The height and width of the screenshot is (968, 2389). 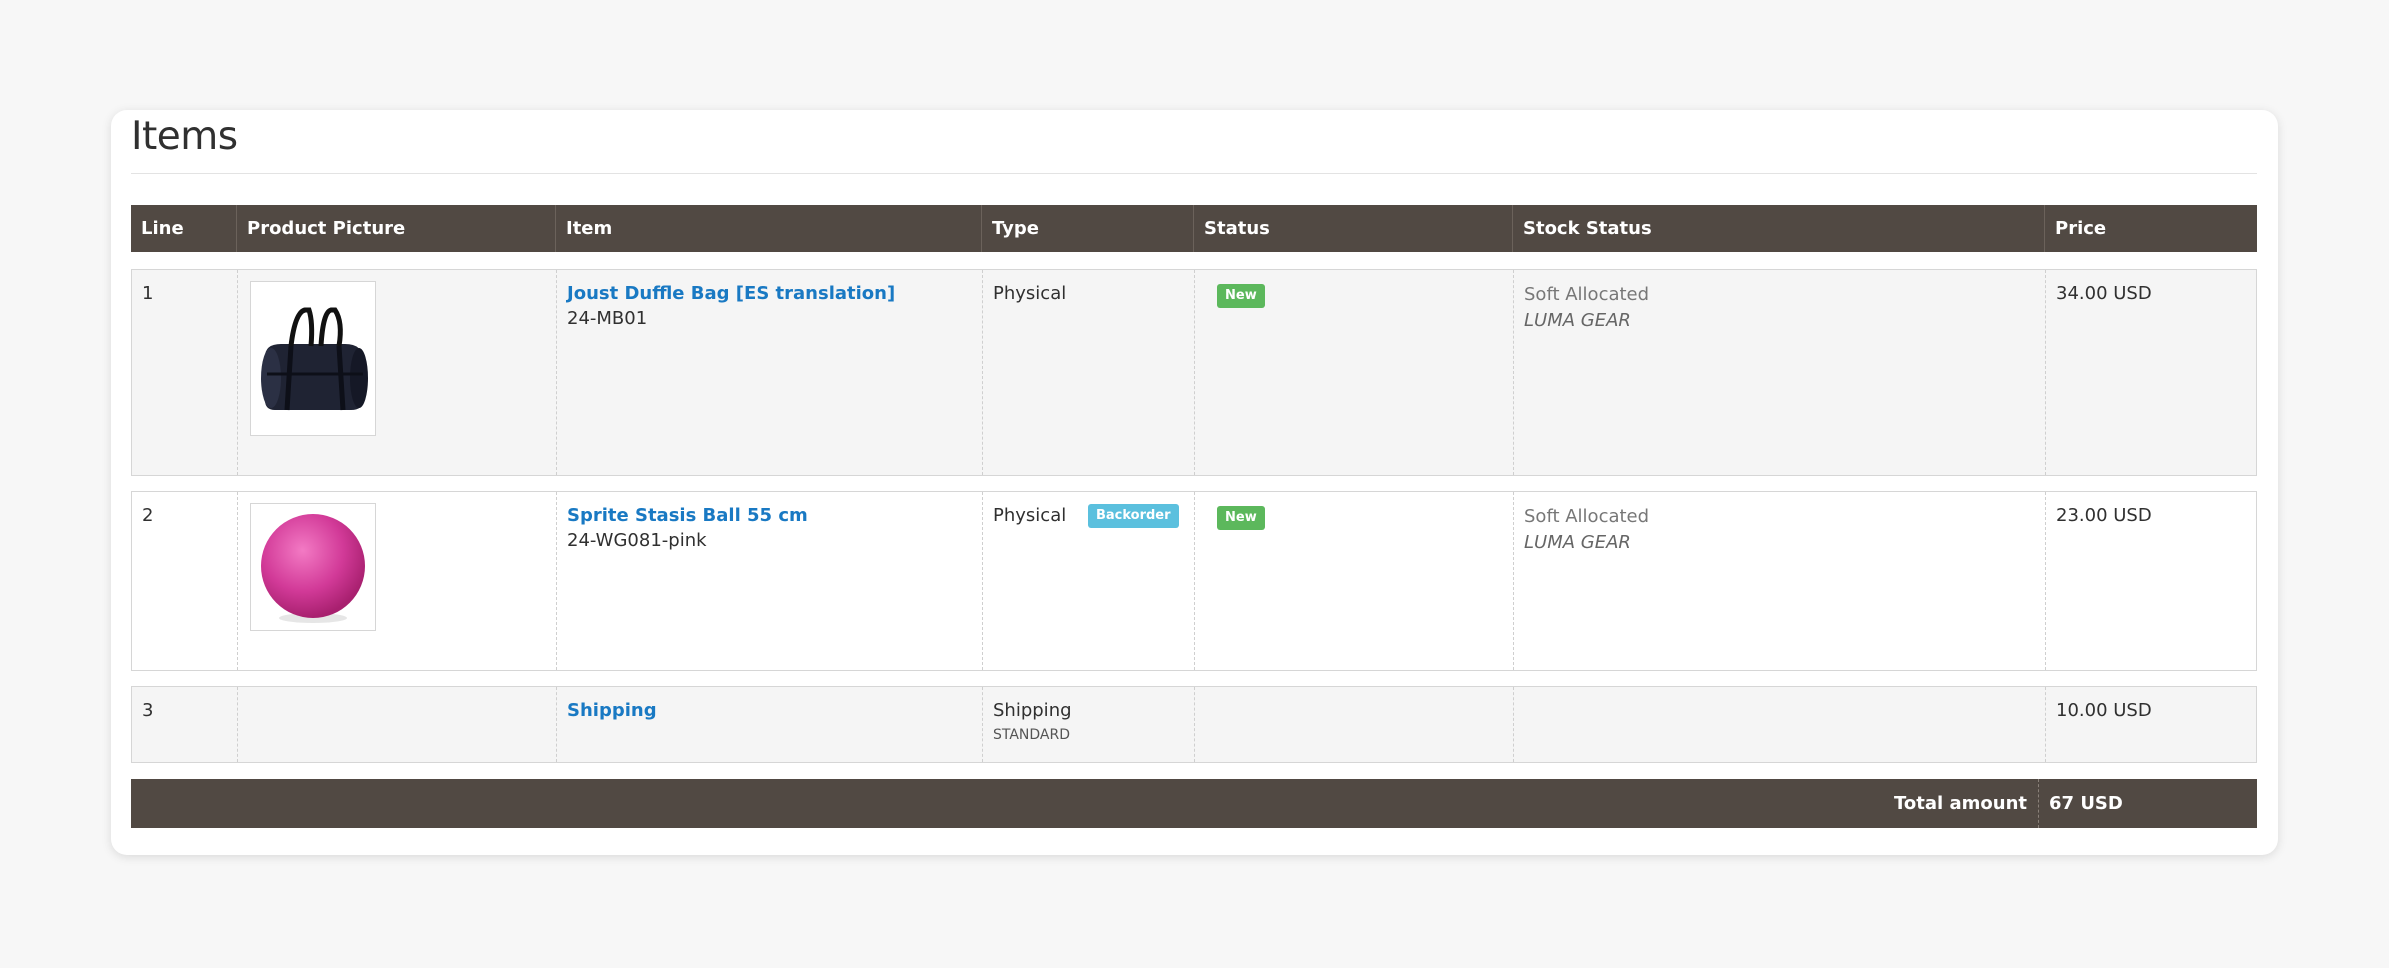 I want to click on item-cell: Shipping, so click(x=769, y=724).